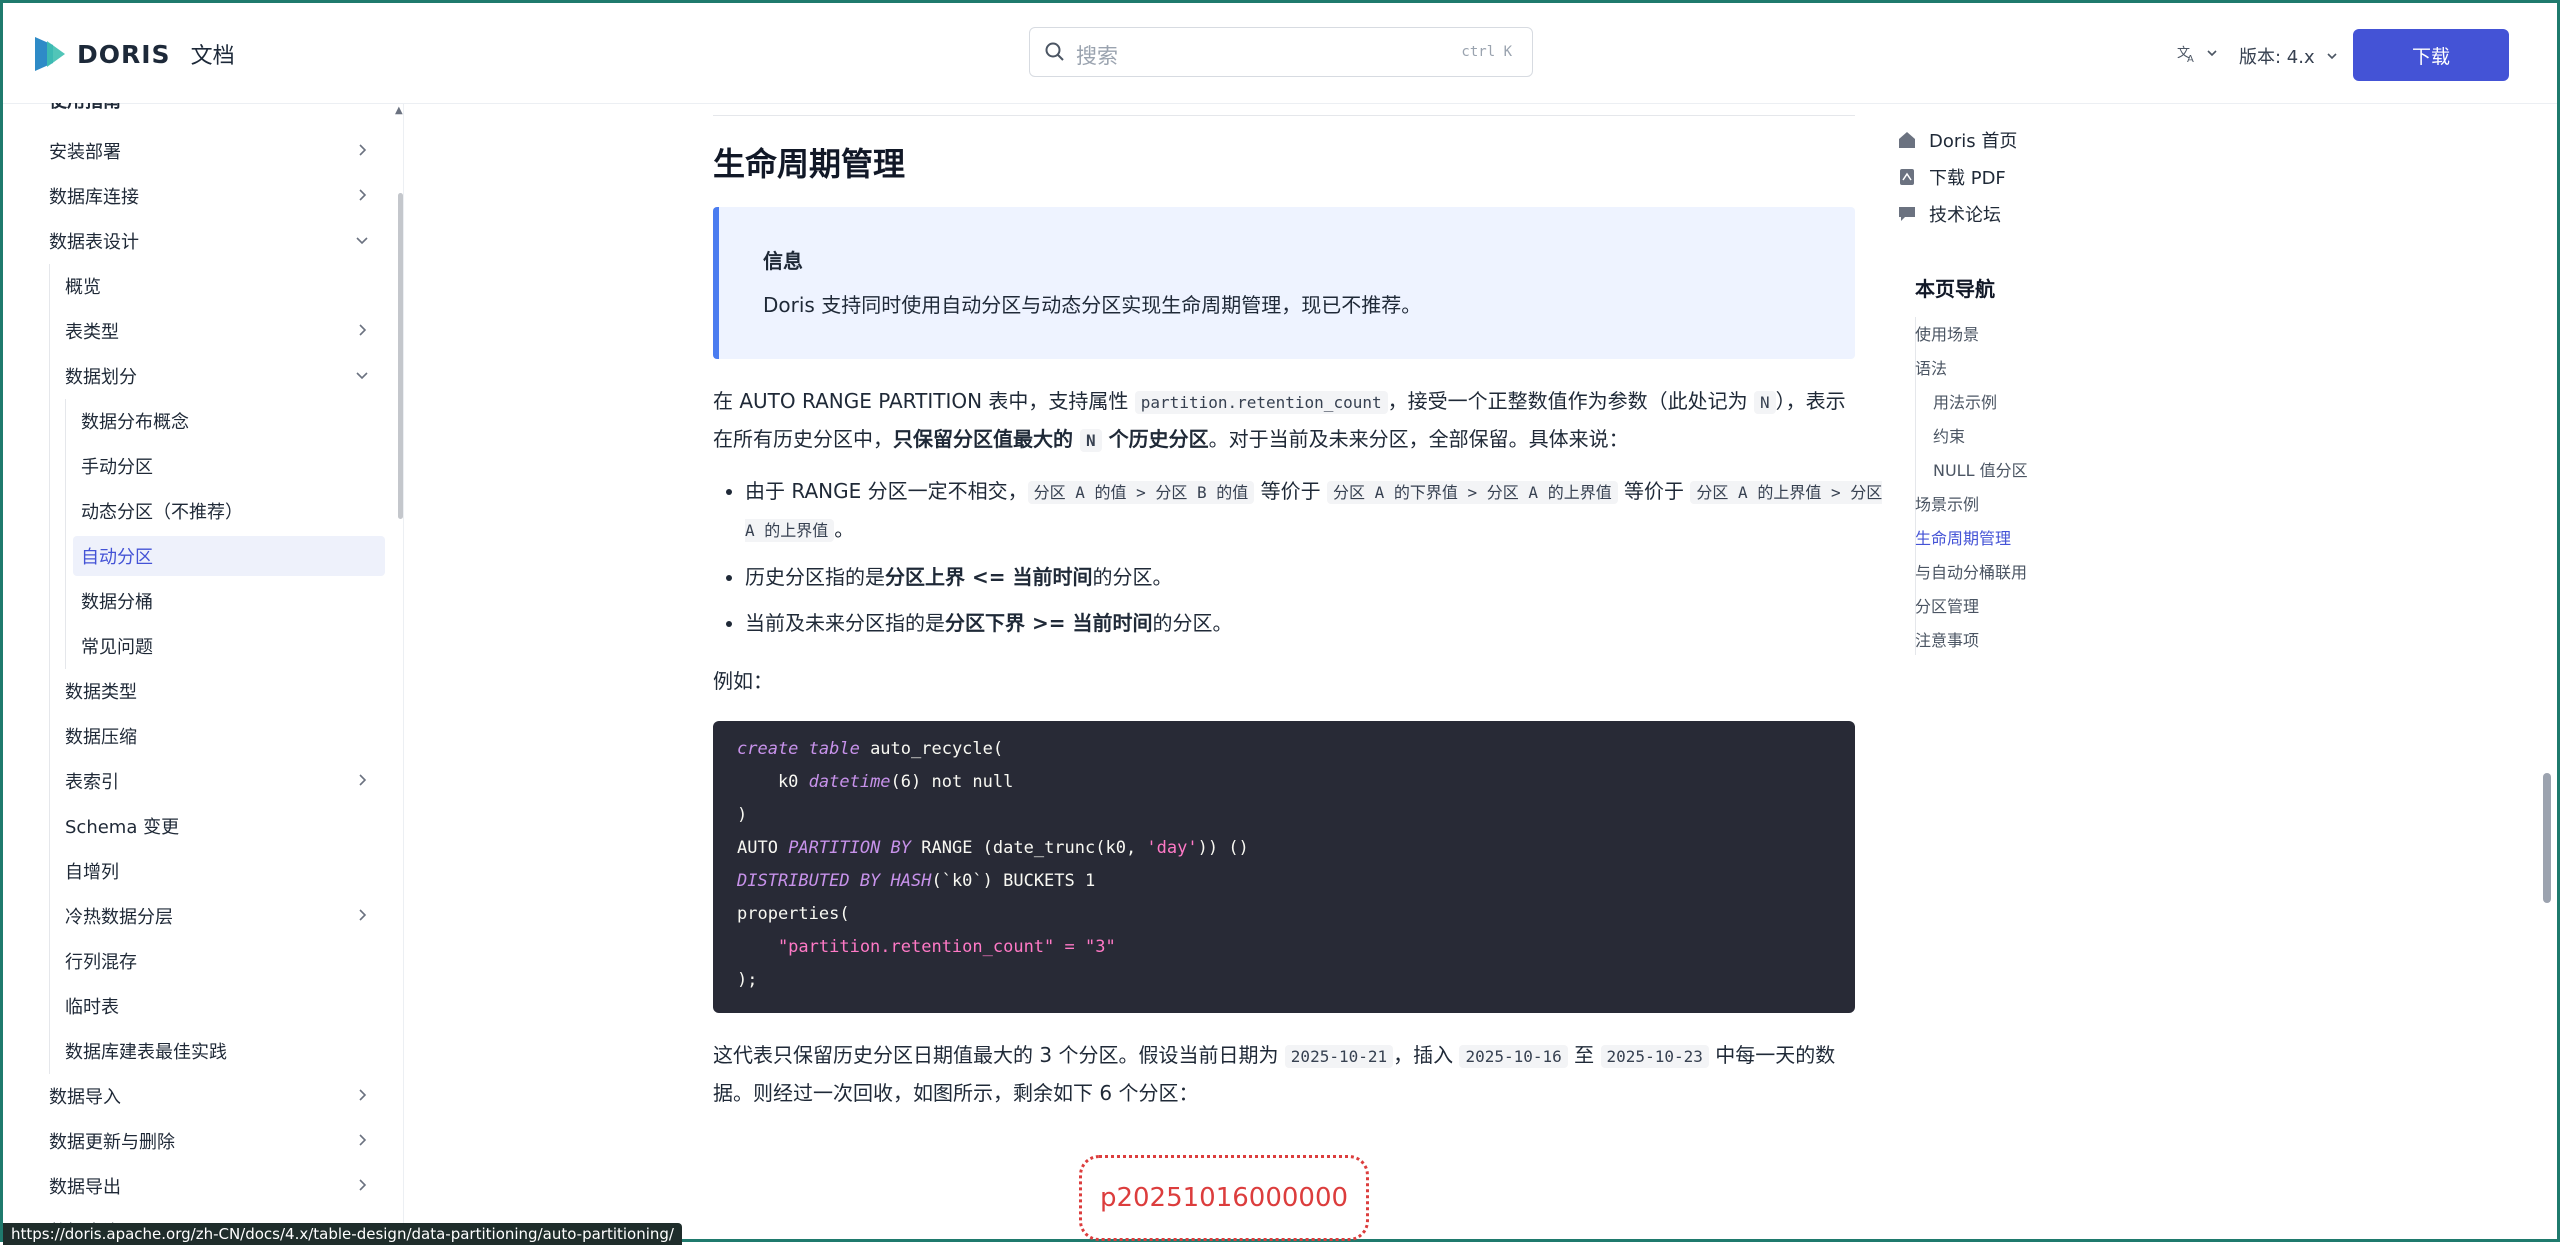  Describe the element at coordinates (101, 692) in the screenshot. I see `sidebar-item-label: 数据类型` at that location.